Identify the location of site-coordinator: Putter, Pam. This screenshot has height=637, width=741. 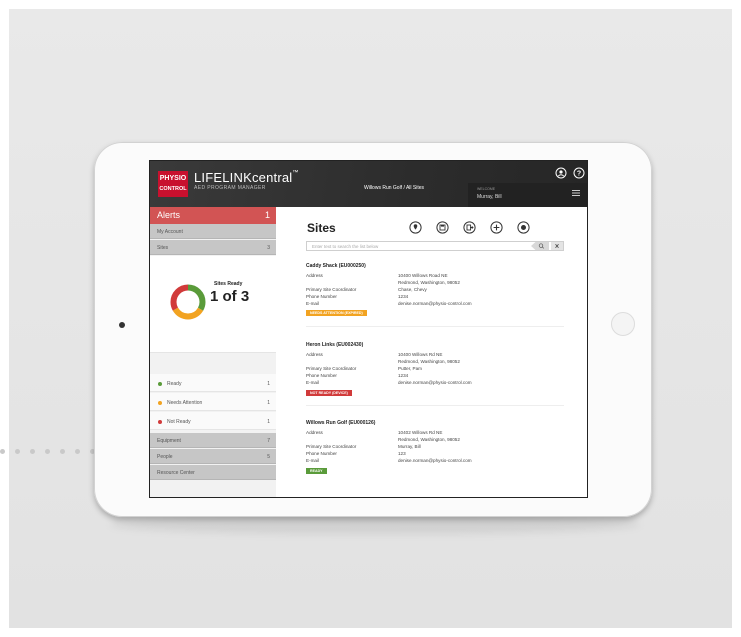
(410, 368).